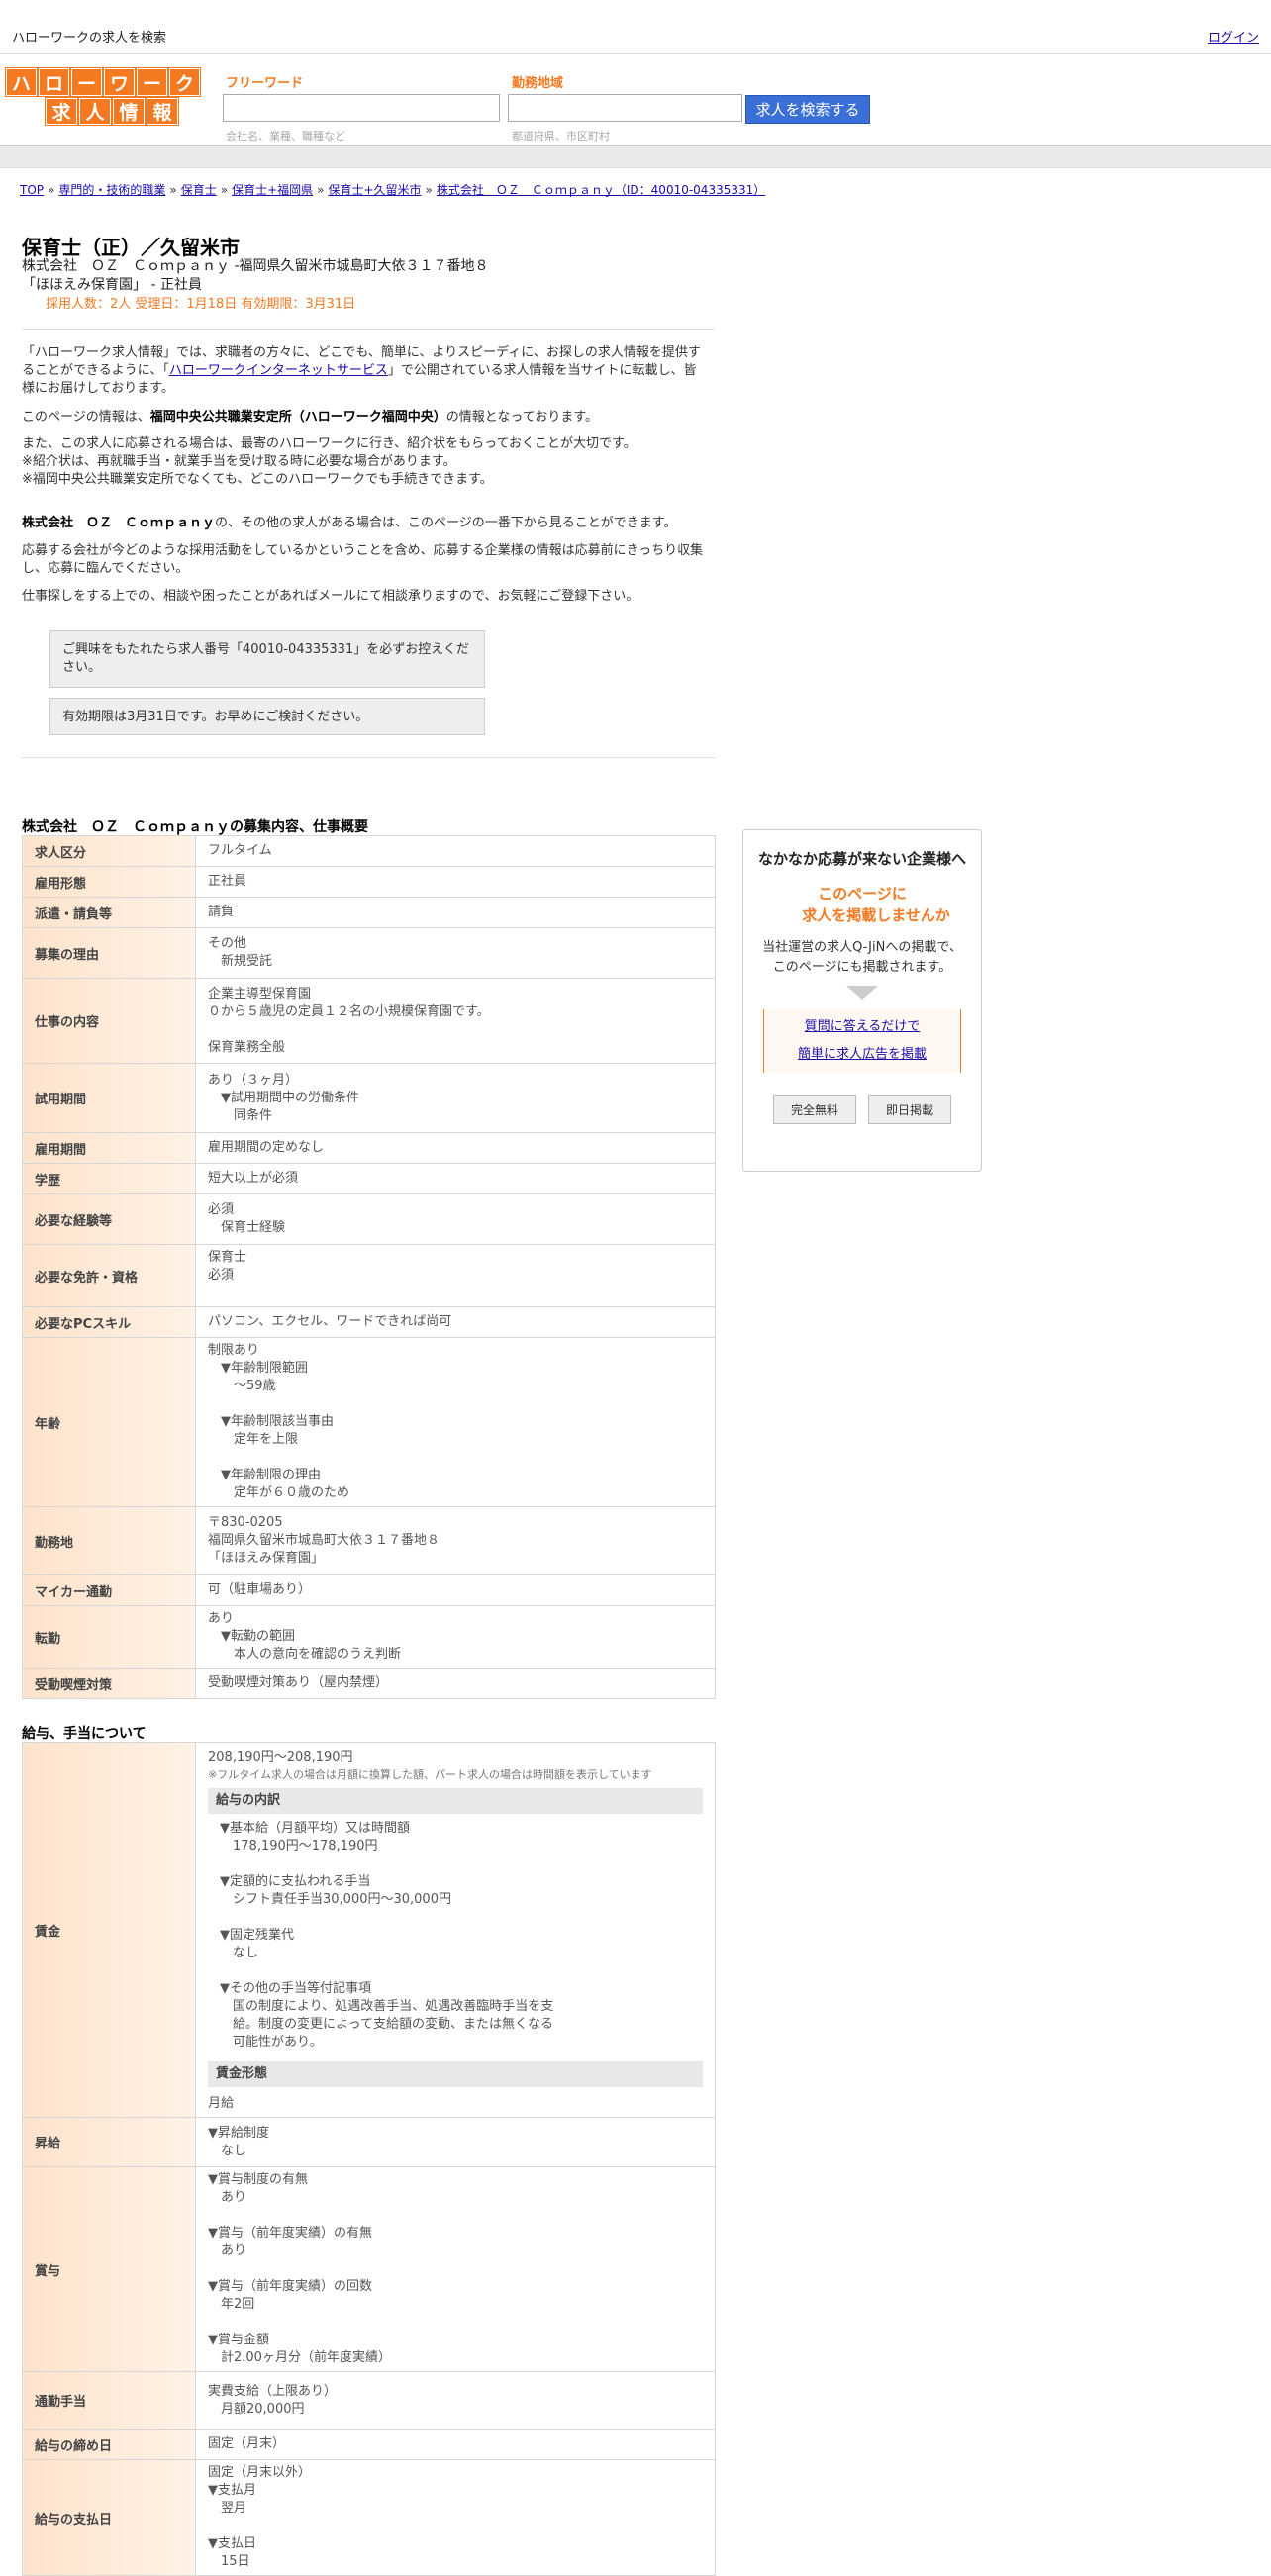 Image resolution: width=1271 pixels, height=2576 pixels. I want to click on value-line: 年2回, so click(231, 2304).